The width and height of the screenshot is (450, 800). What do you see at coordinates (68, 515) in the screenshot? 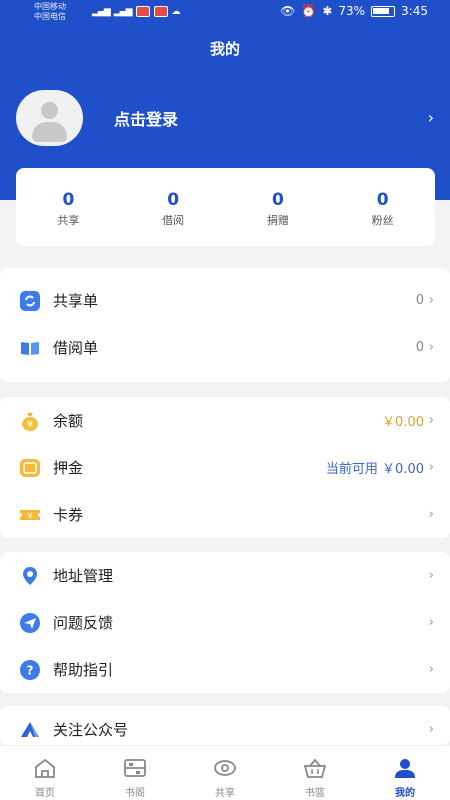
I see `menu-item-label: 卡券` at bounding box center [68, 515].